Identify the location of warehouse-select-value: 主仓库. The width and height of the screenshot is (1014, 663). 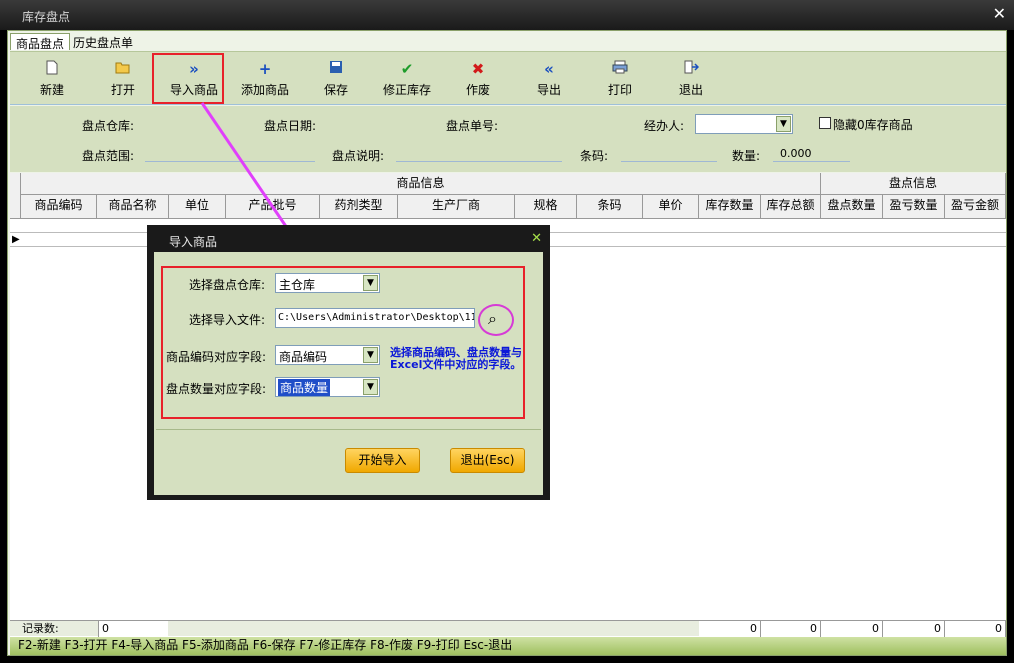
(297, 285).